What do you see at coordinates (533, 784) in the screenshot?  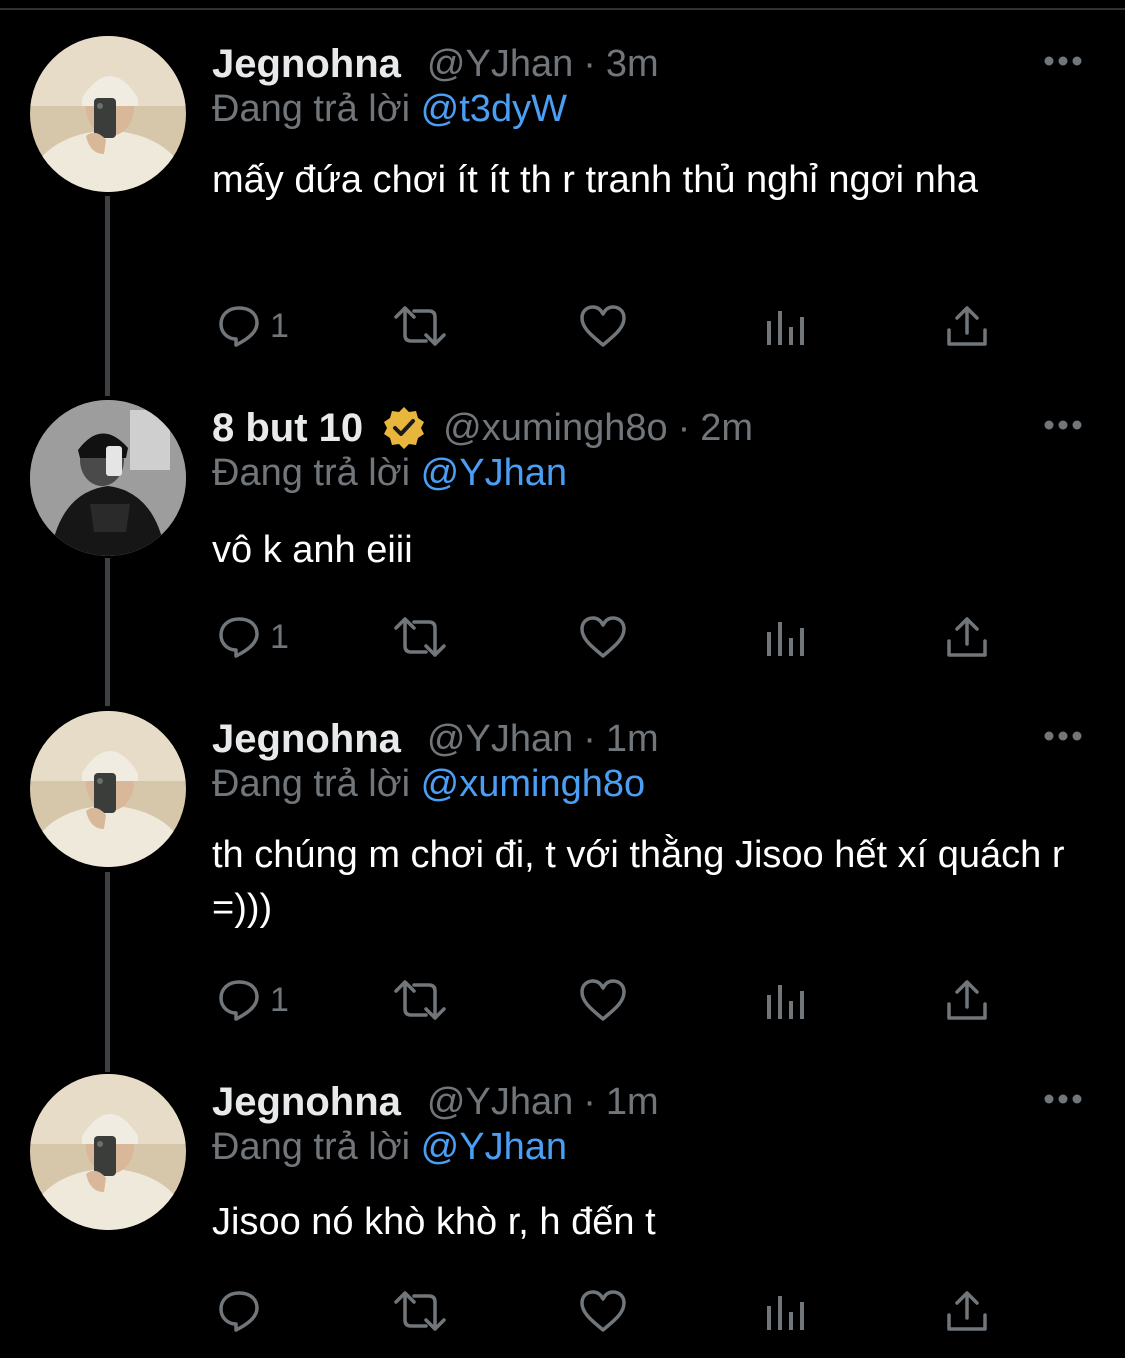 I see `reply-mention-link: @xumingh8o` at bounding box center [533, 784].